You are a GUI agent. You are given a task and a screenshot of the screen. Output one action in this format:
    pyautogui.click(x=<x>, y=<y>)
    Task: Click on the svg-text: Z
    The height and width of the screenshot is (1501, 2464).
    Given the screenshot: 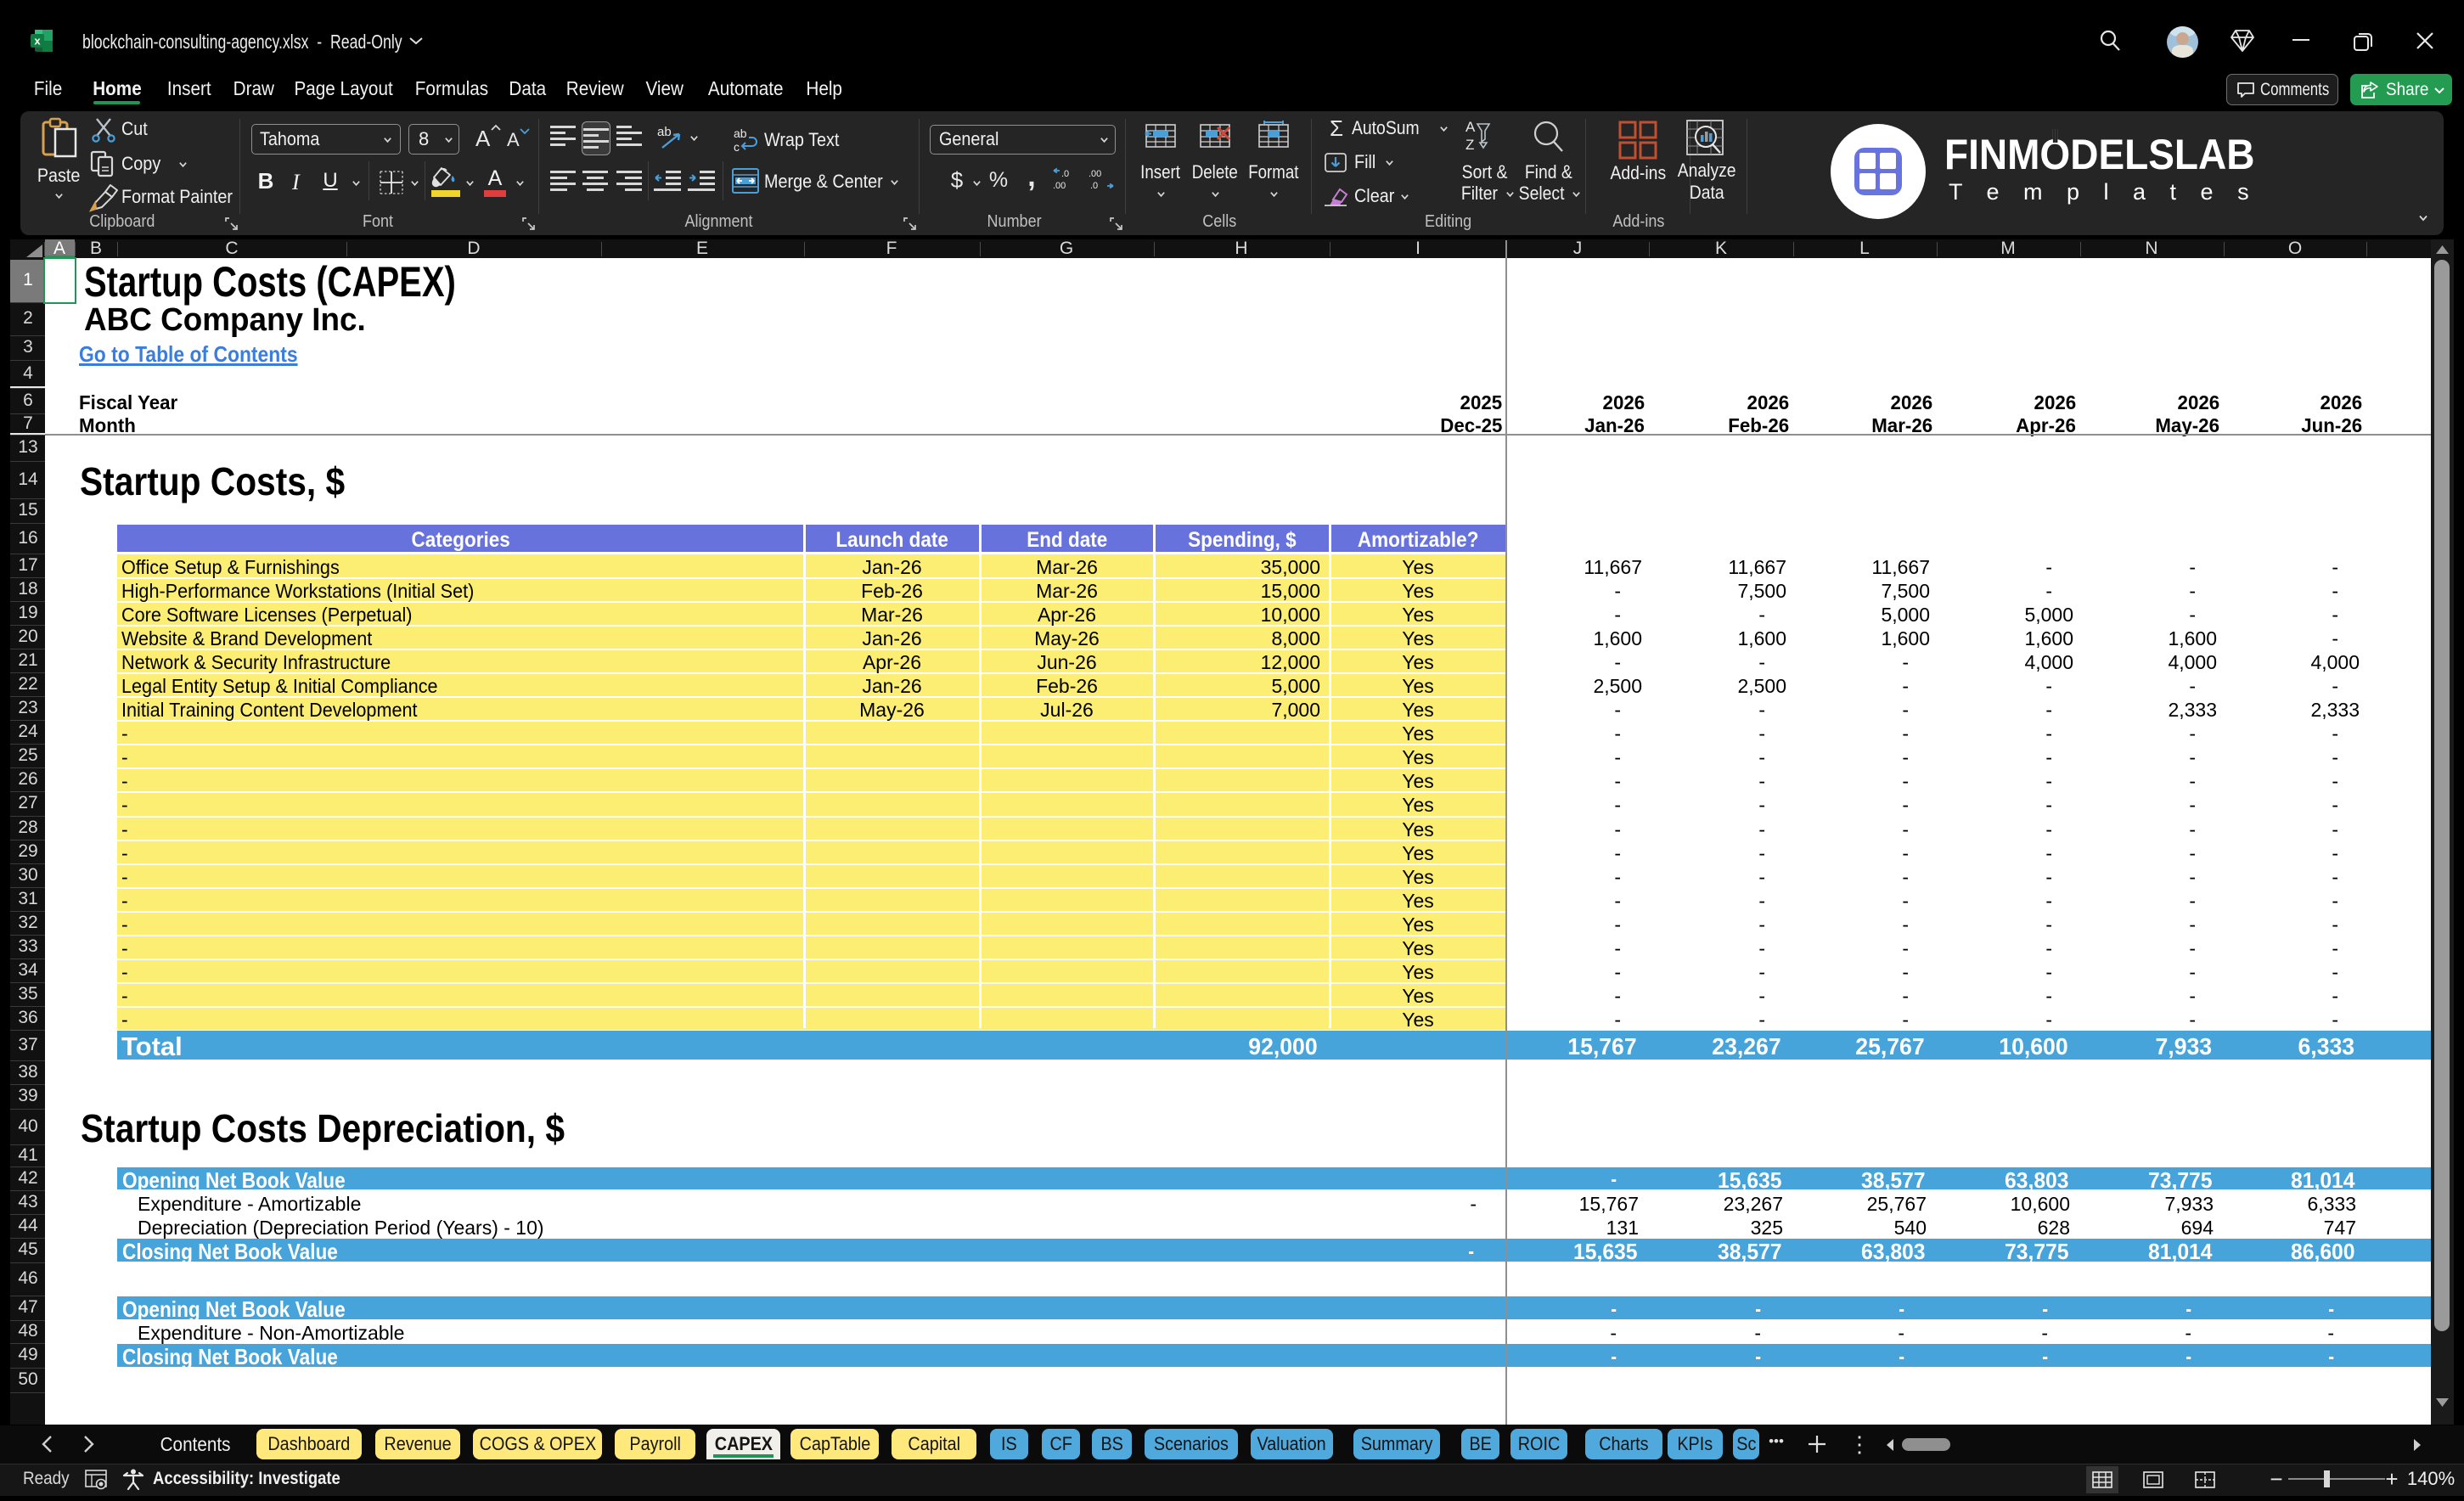 What is the action you would take?
    pyautogui.click(x=1469, y=145)
    